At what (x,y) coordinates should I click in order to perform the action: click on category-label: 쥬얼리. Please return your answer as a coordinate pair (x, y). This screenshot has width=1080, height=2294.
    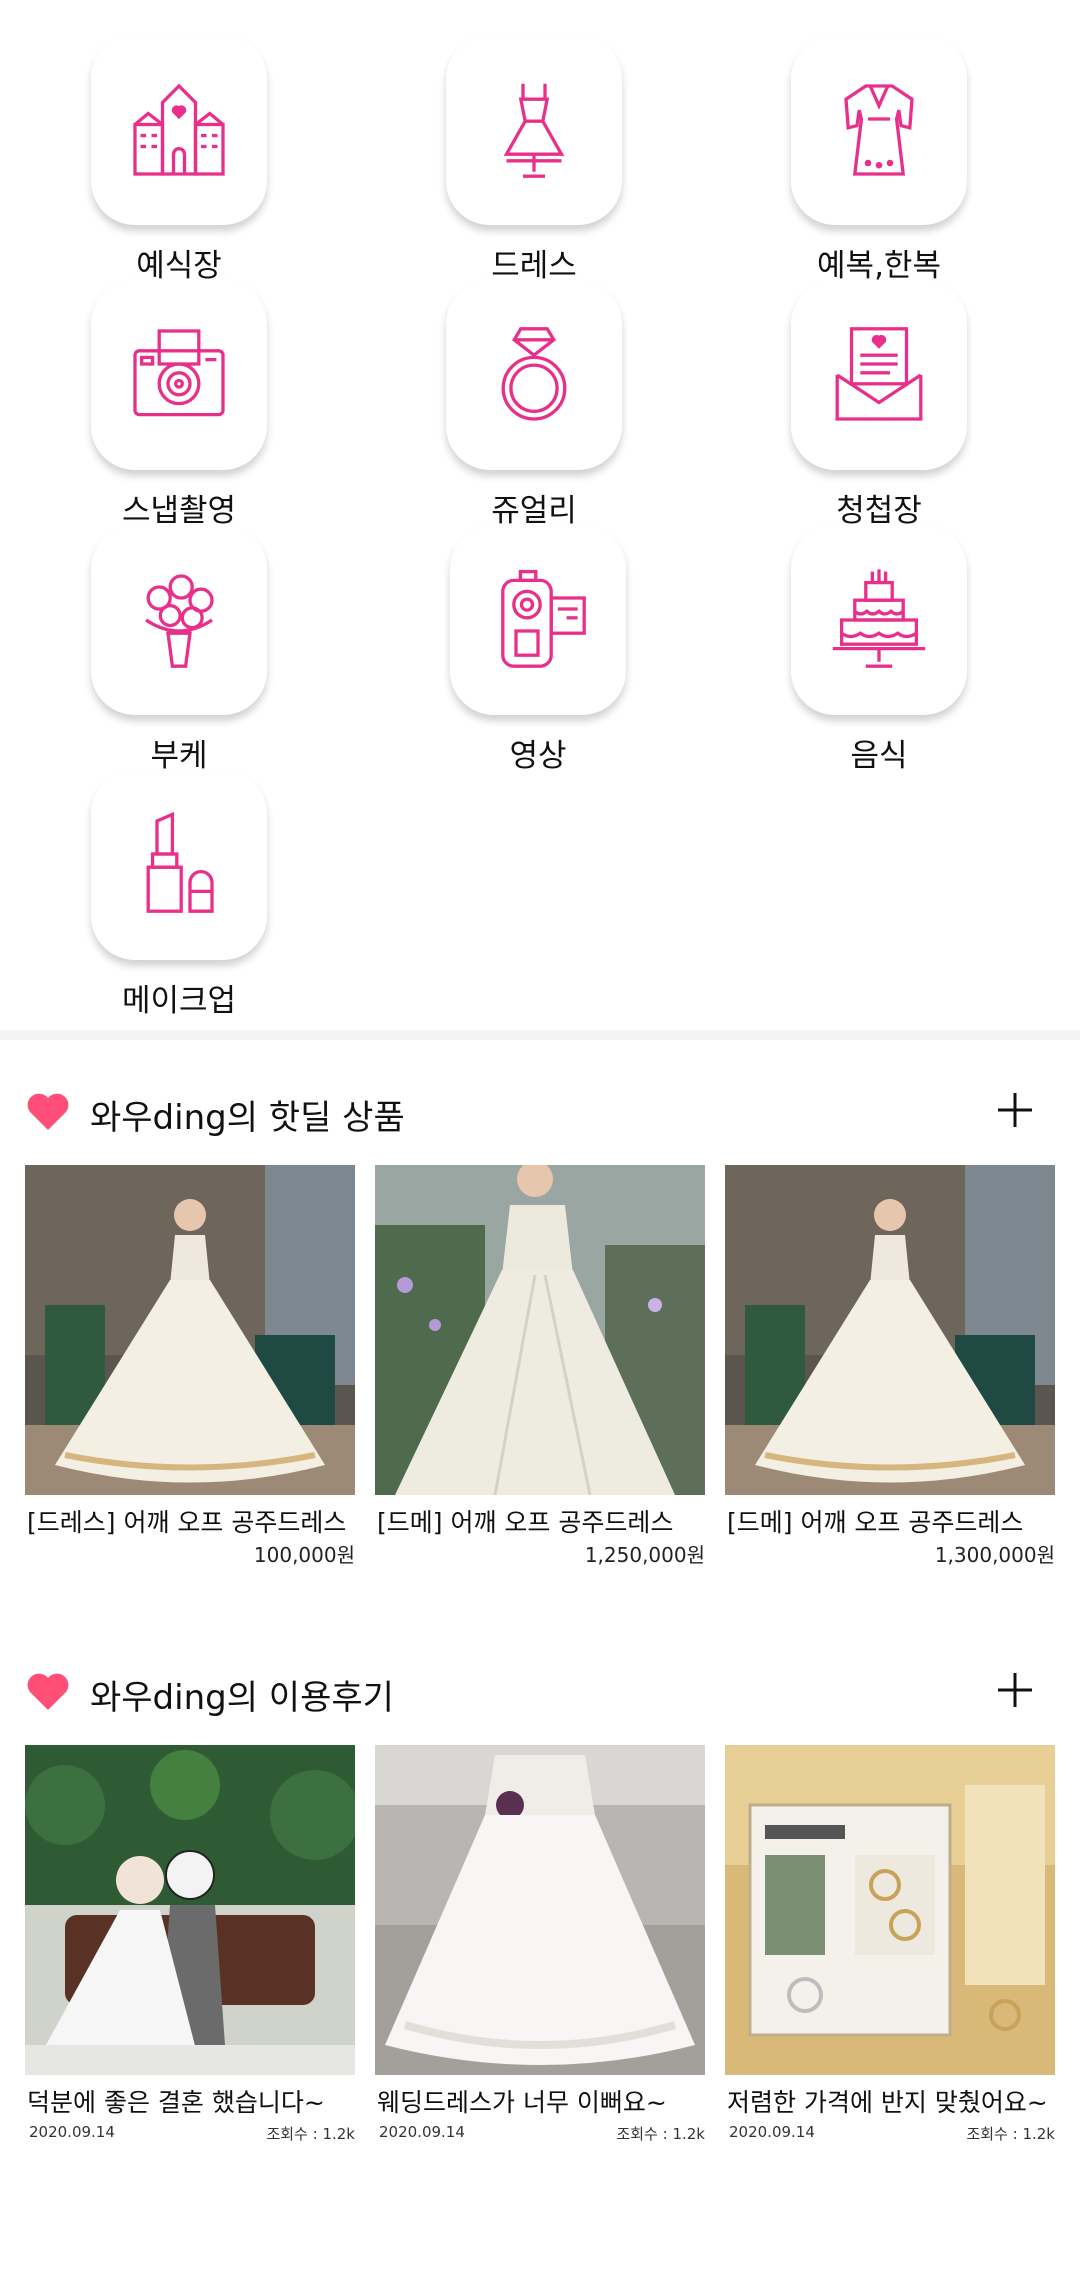
    Looking at the image, I should click on (534, 511).